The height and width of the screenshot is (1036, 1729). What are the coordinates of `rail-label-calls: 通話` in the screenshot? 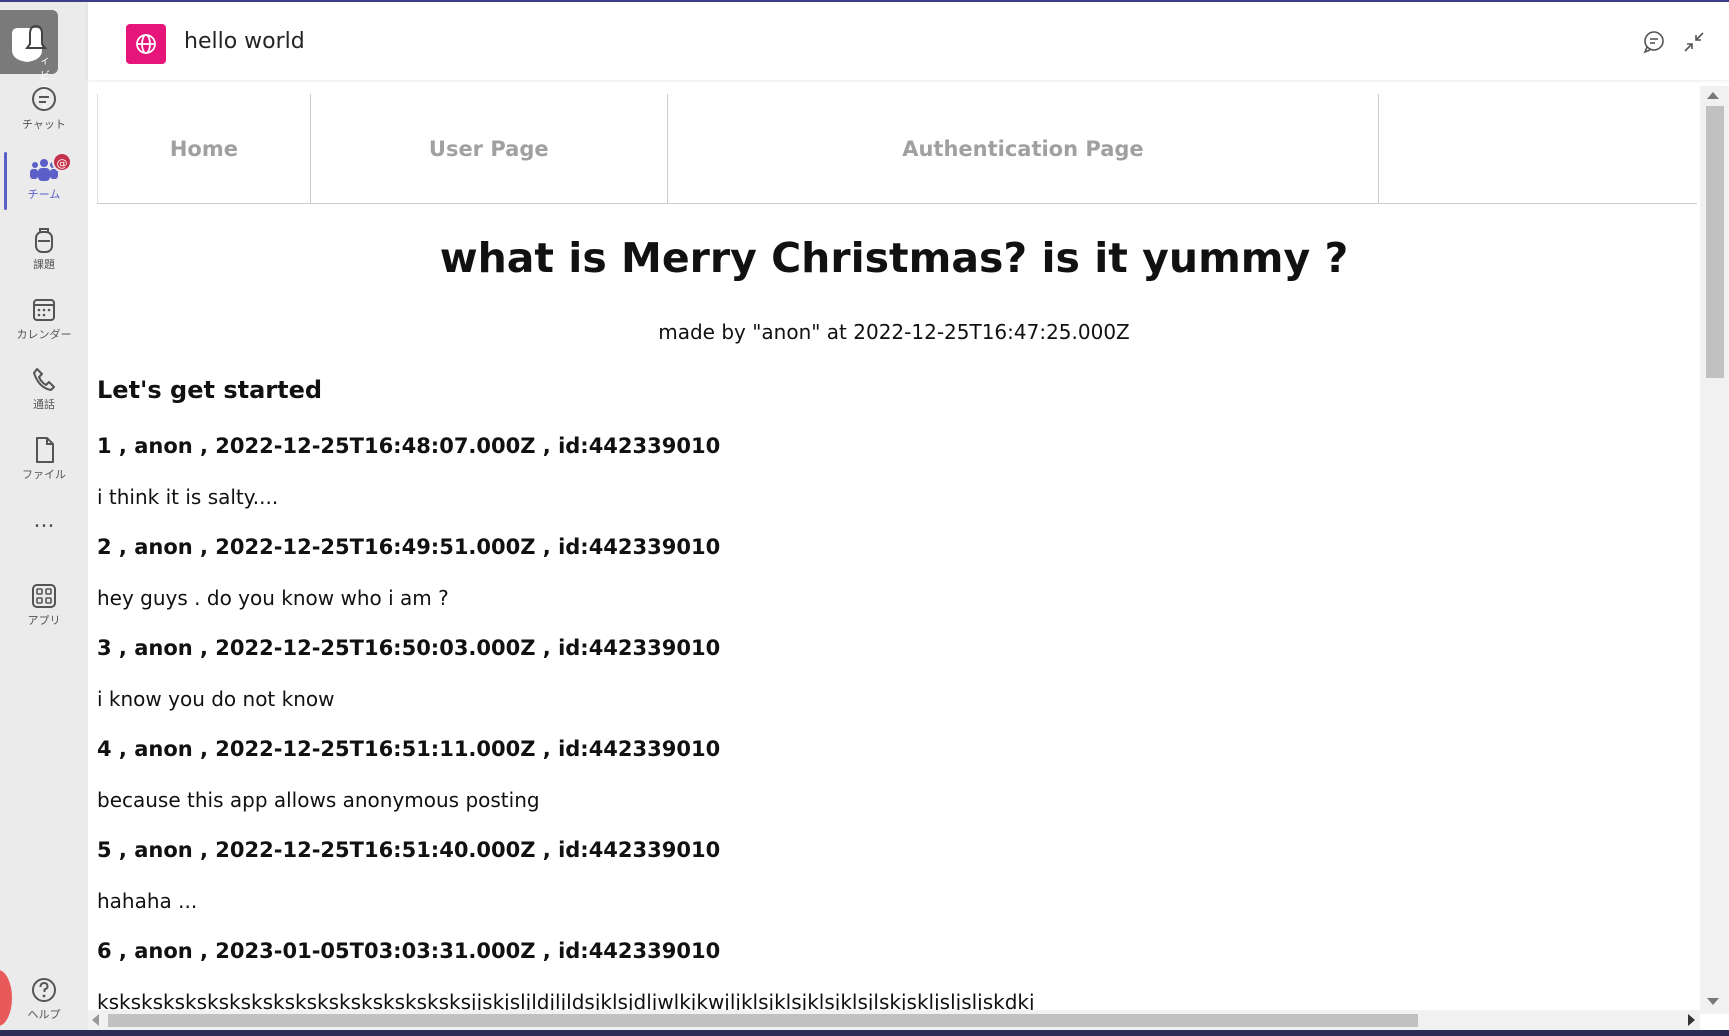 It's located at (44, 404).